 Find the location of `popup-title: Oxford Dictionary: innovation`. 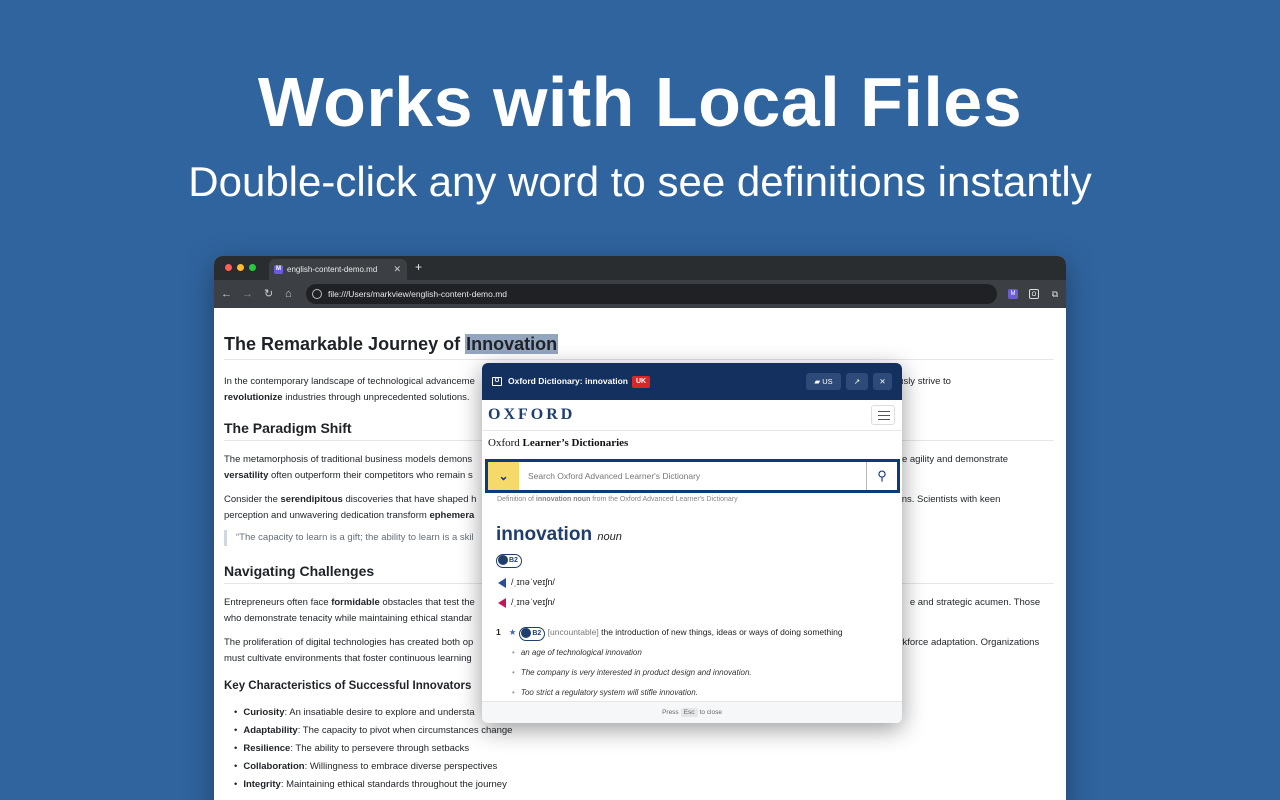

popup-title: Oxford Dictionary: innovation is located at coordinates (568, 381).